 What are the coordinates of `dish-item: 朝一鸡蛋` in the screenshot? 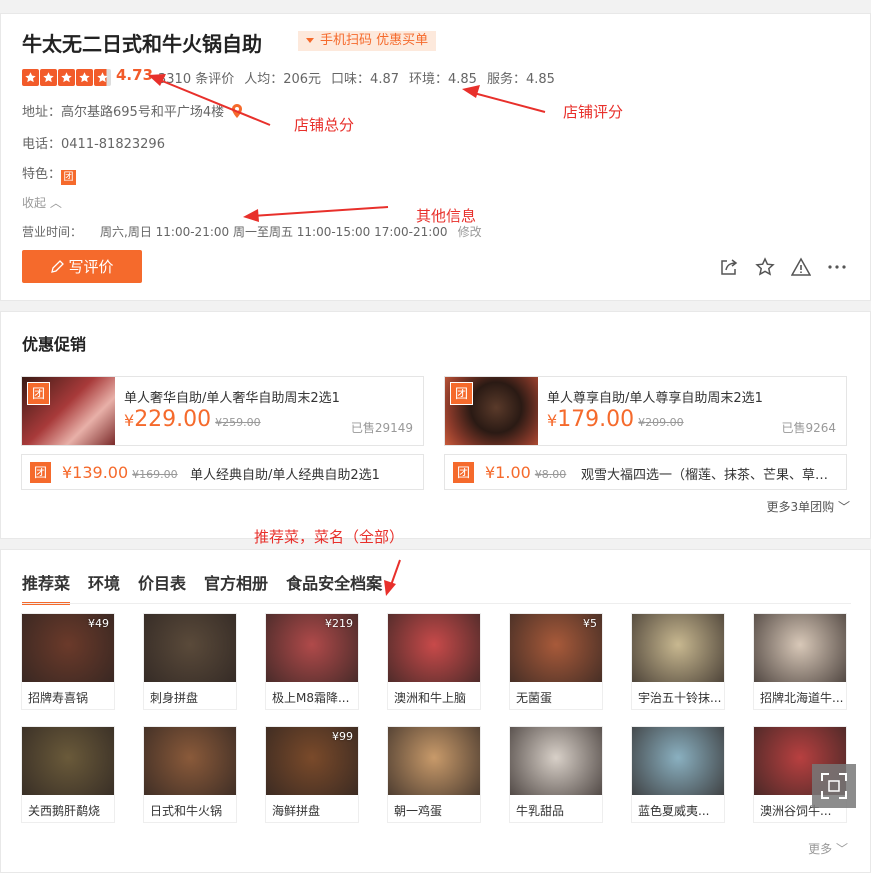 It's located at (434, 774).